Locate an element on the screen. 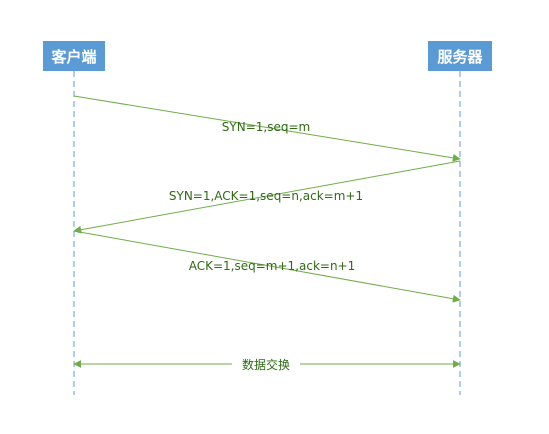  data-exchange-label: 数据交换 is located at coordinates (266, 364).